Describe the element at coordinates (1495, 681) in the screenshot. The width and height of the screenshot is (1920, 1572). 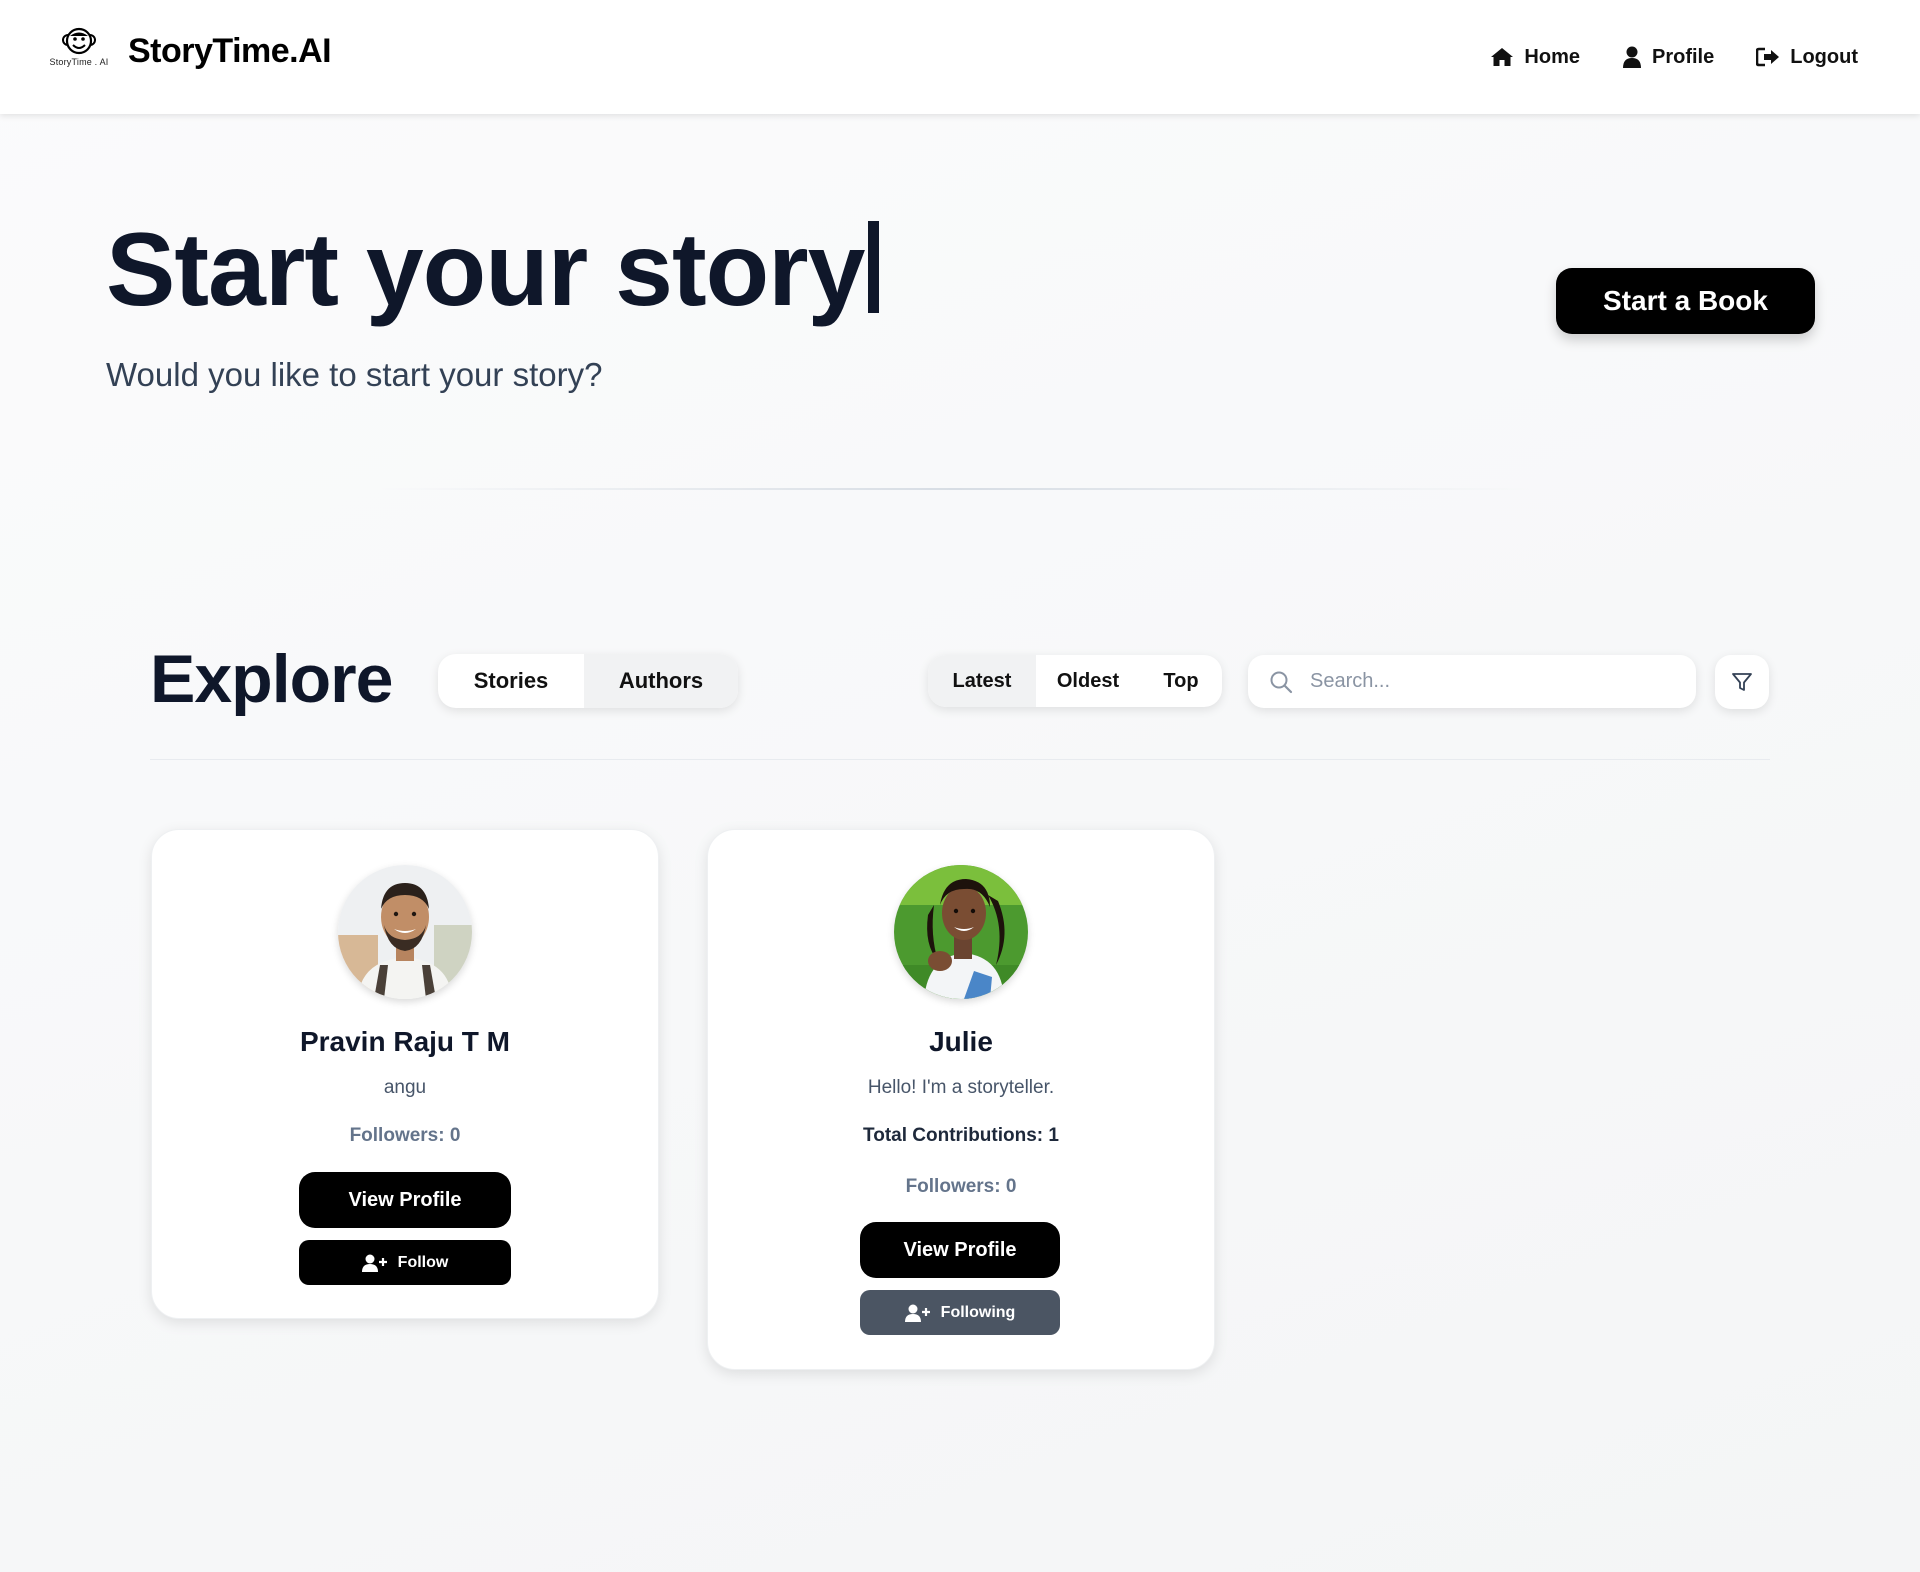
I see `search-input` at that location.